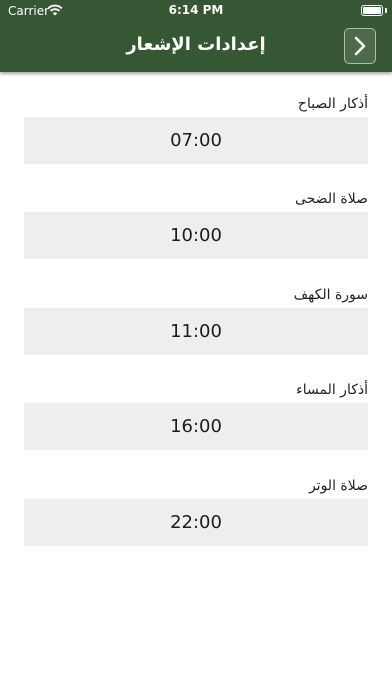 The width and height of the screenshot is (392, 696). What do you see at coordinates (196, 522) in the screenshot?
I see `time-field-witr: 22:00` at bounding box center [196, 522].